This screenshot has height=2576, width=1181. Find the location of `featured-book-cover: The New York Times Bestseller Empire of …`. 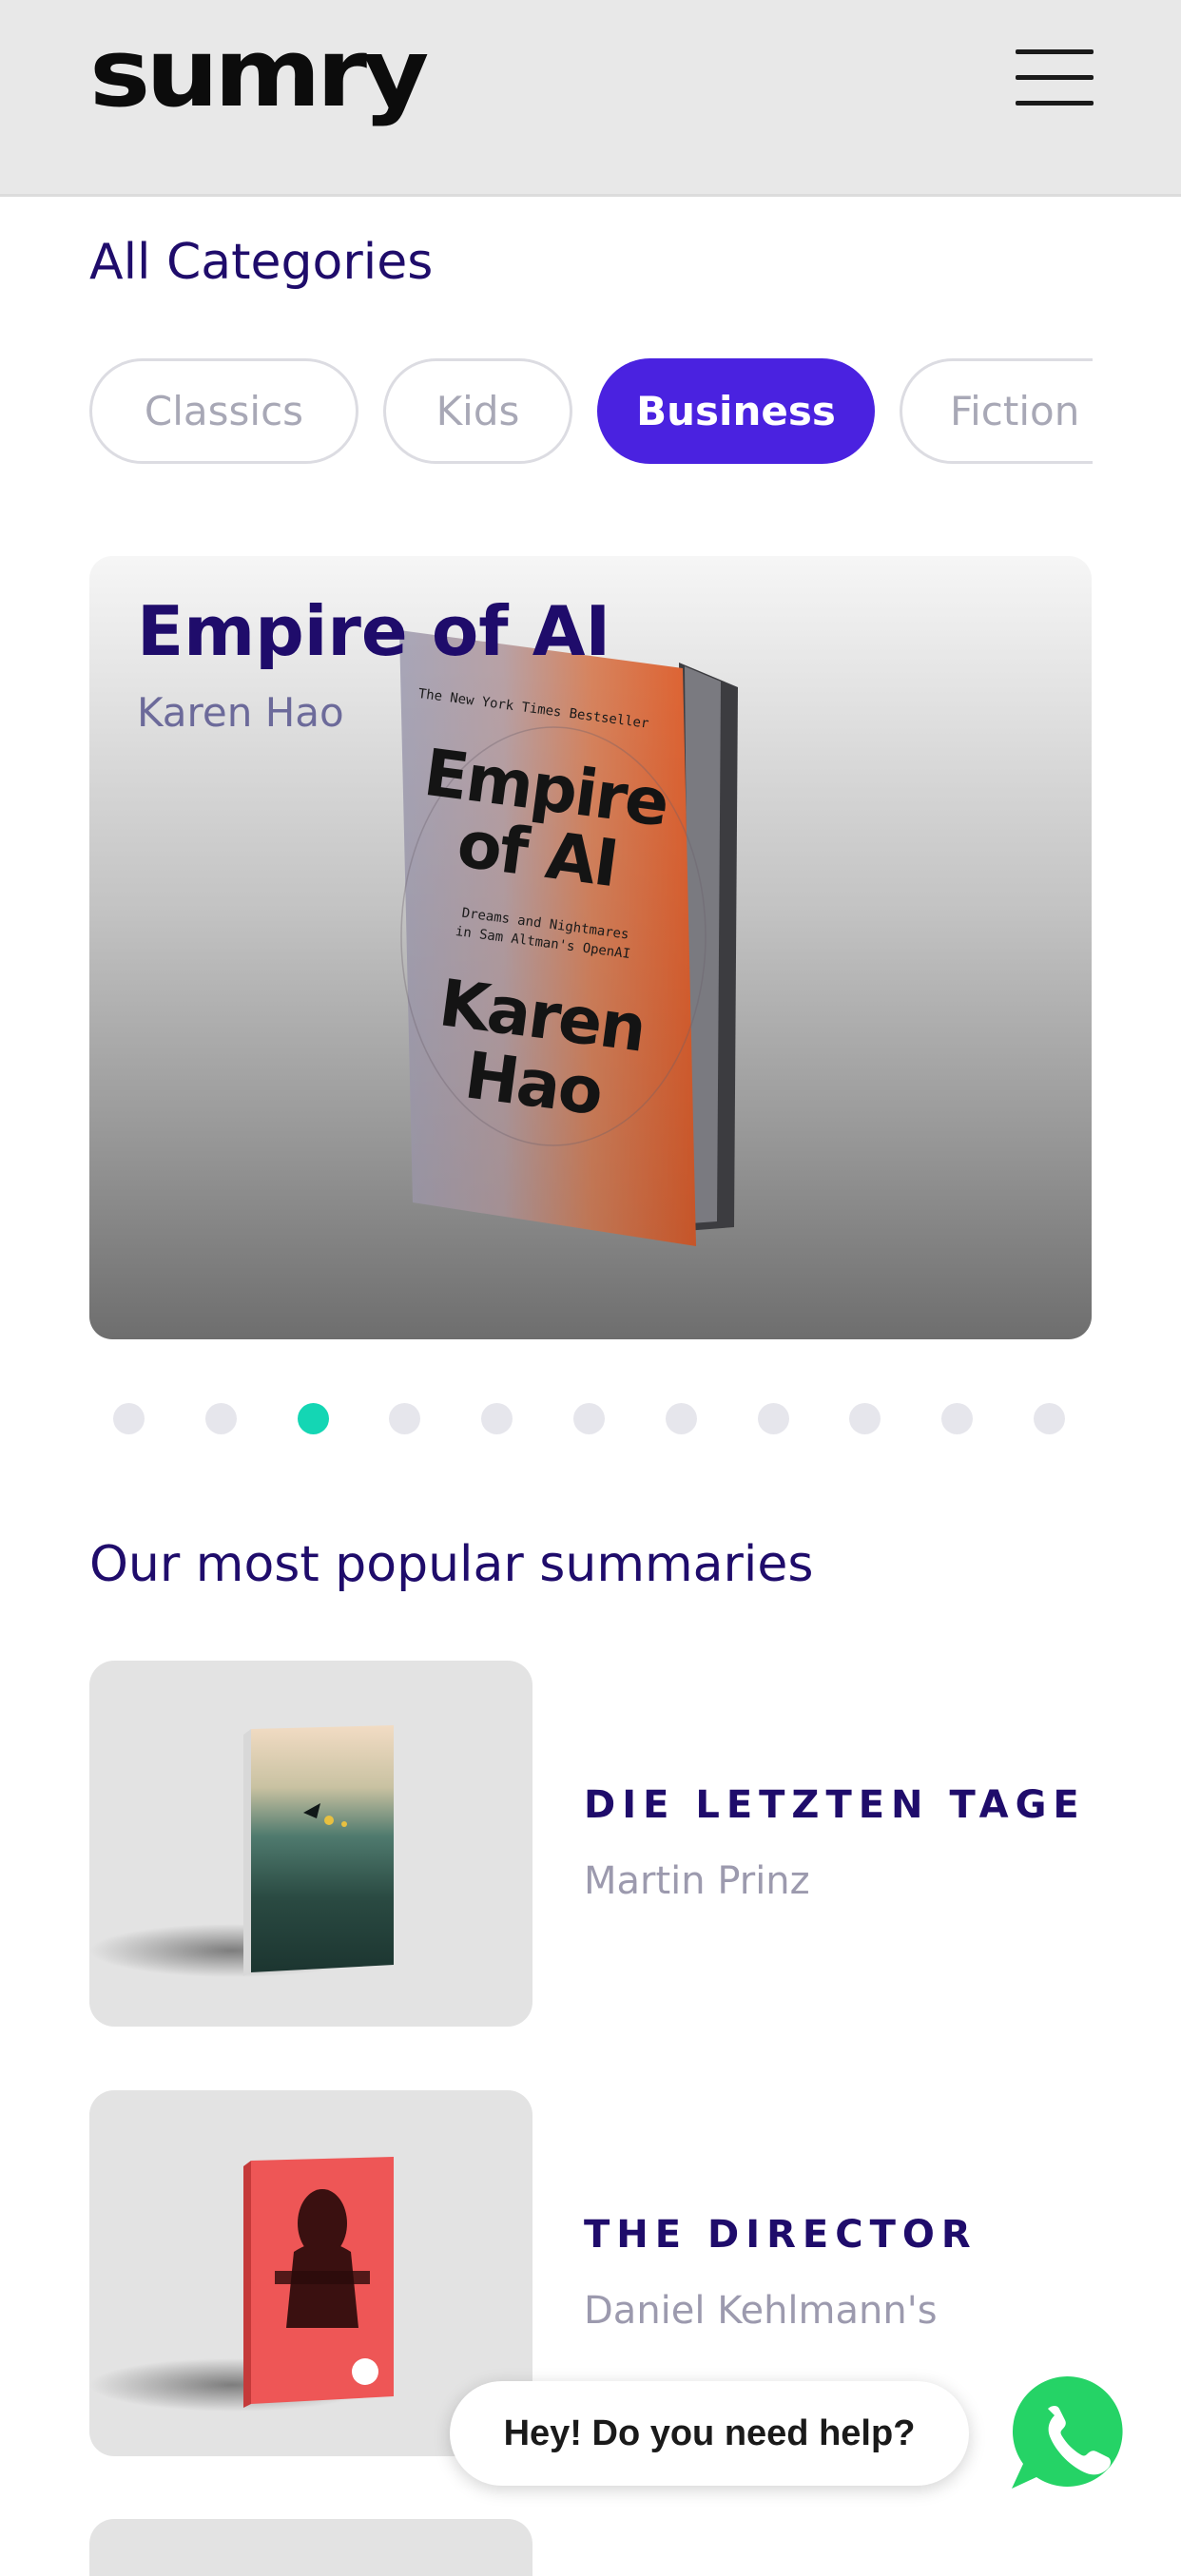

featured-book-cover: The New York Times Bestseller Empire of … is located at coordinates (568, 938).